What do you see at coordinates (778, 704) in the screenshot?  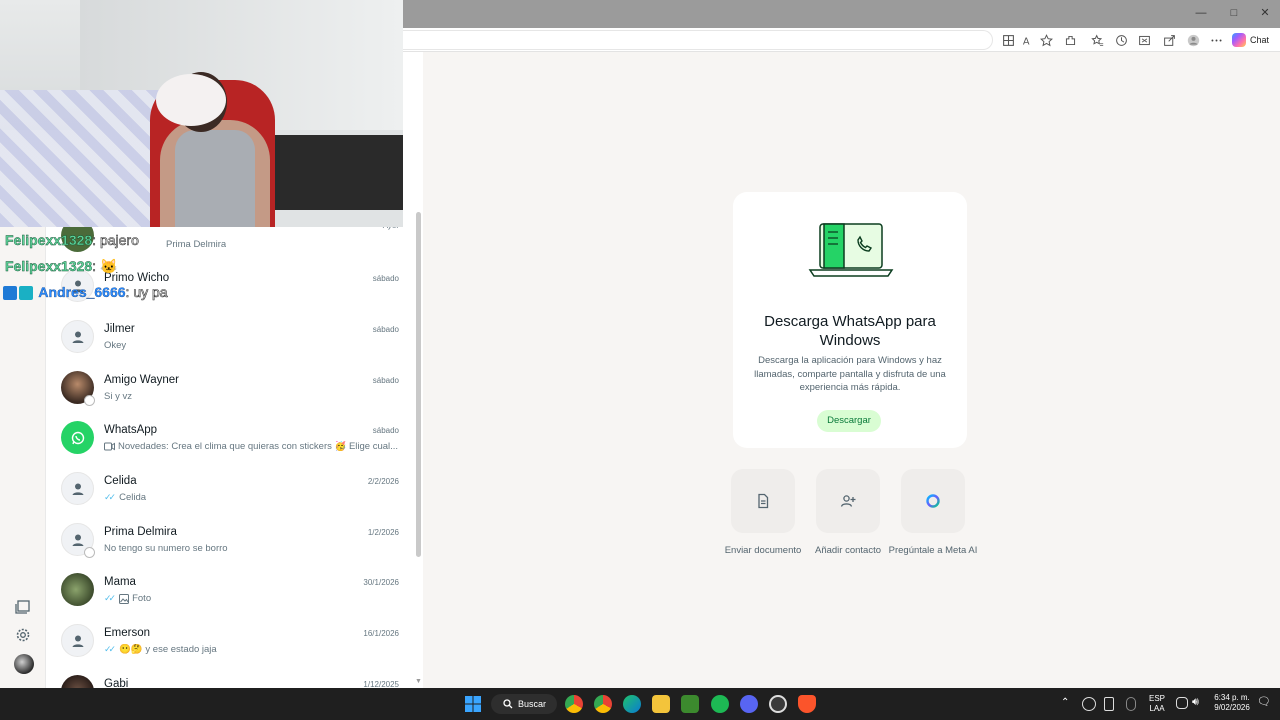 I see `obs-icon` at bounding box center [778, 704].